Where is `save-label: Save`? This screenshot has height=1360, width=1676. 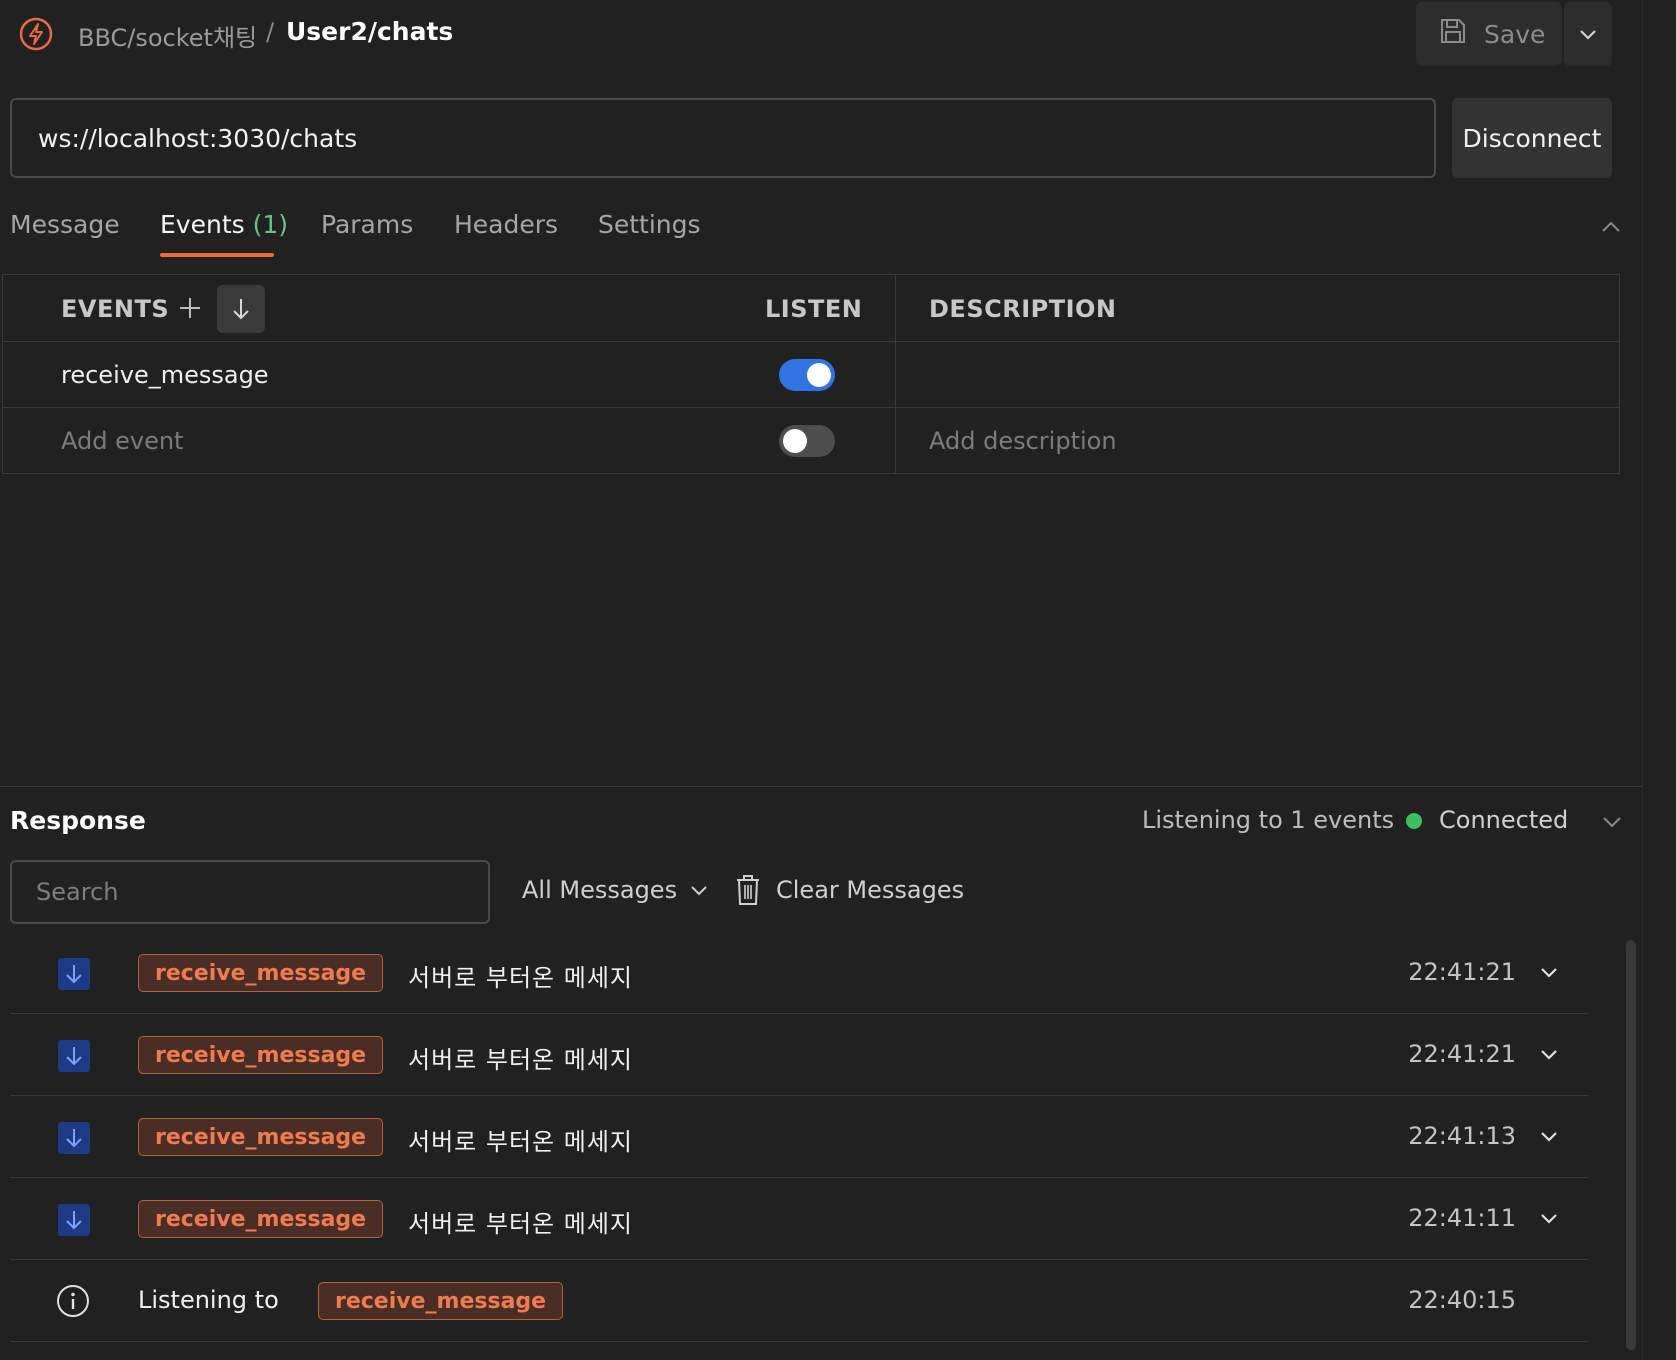 save-label: Save is located at coordinates (1515, 34).